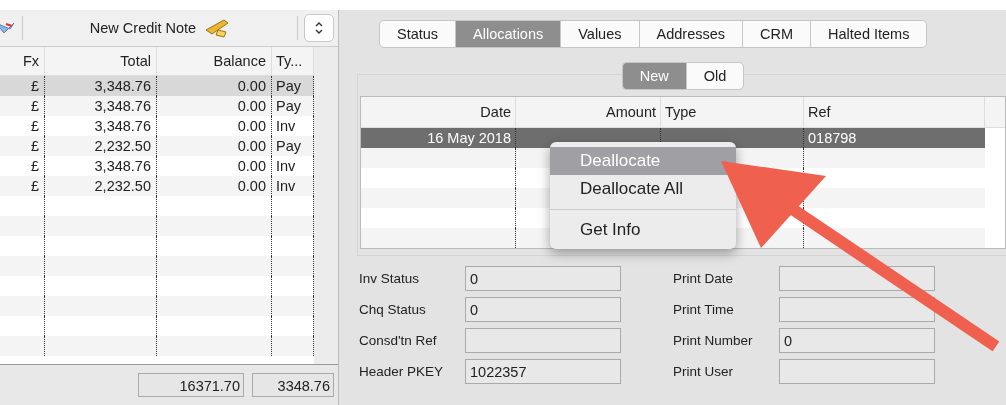 The image size is (1006, 405). I want to click on field-label: Print User, so click(703, 371).